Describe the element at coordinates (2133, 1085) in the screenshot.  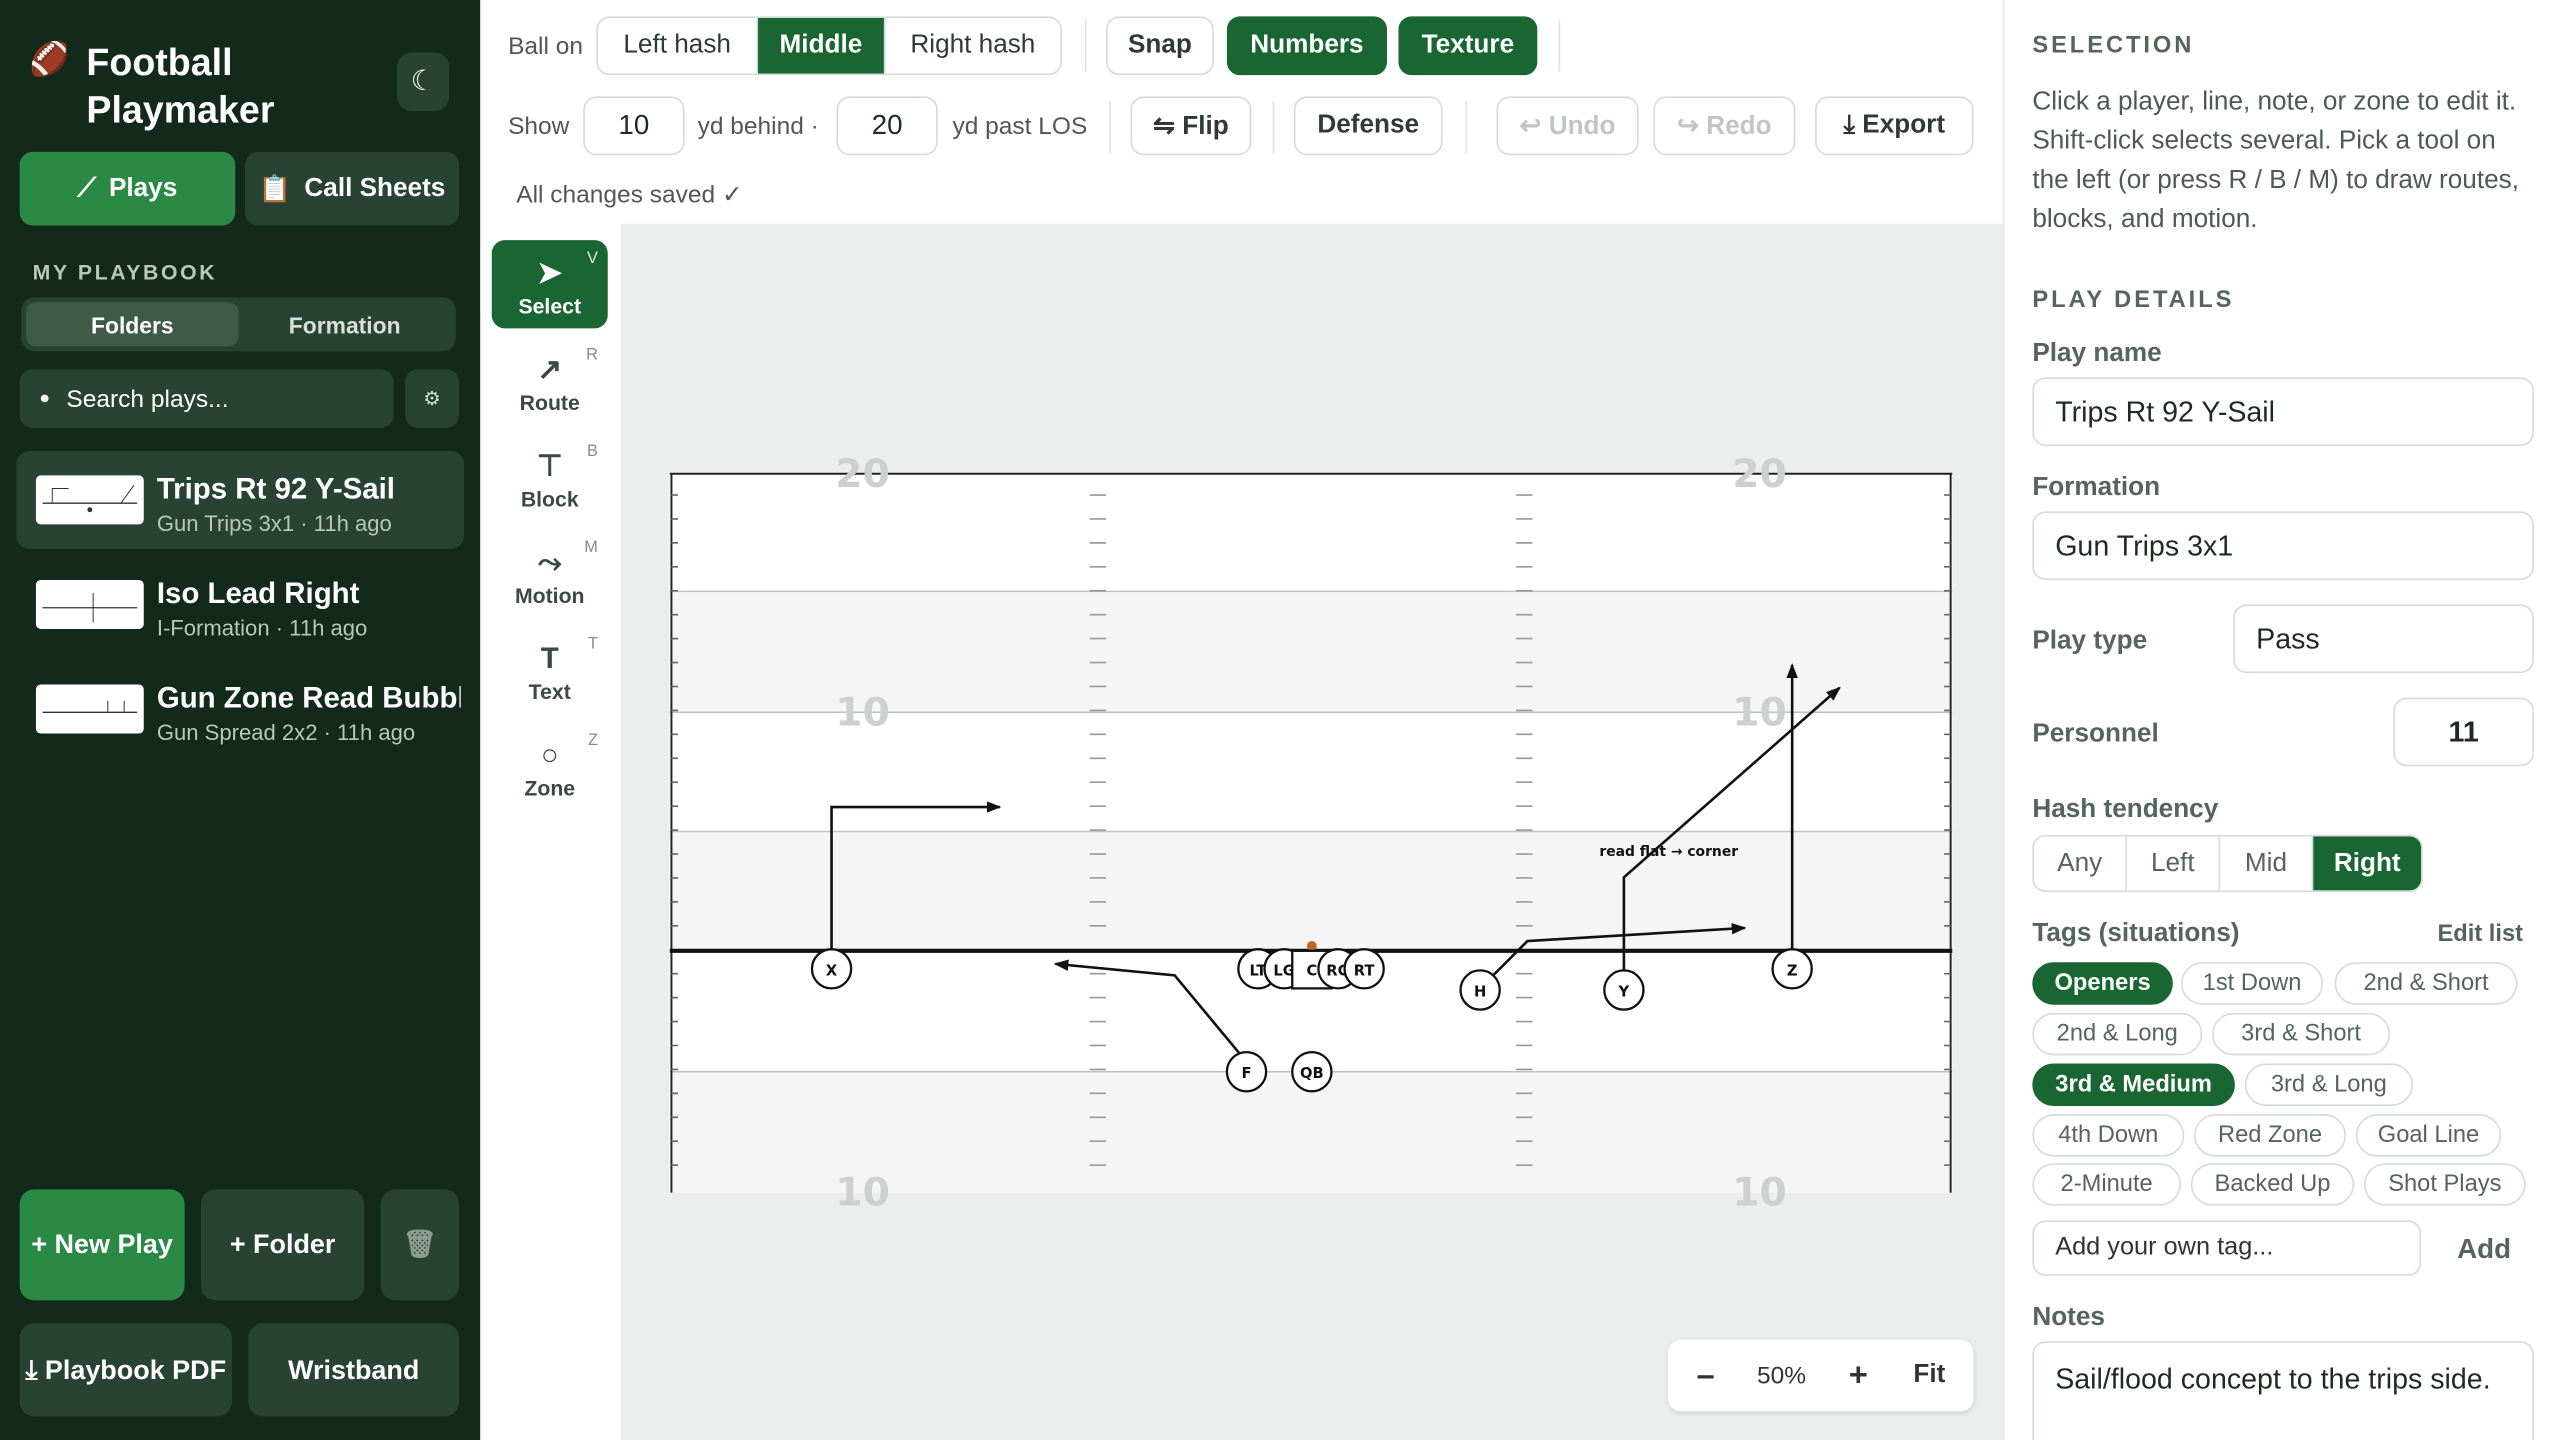
I see `tag-chip: 3rd & Medium` at that location.